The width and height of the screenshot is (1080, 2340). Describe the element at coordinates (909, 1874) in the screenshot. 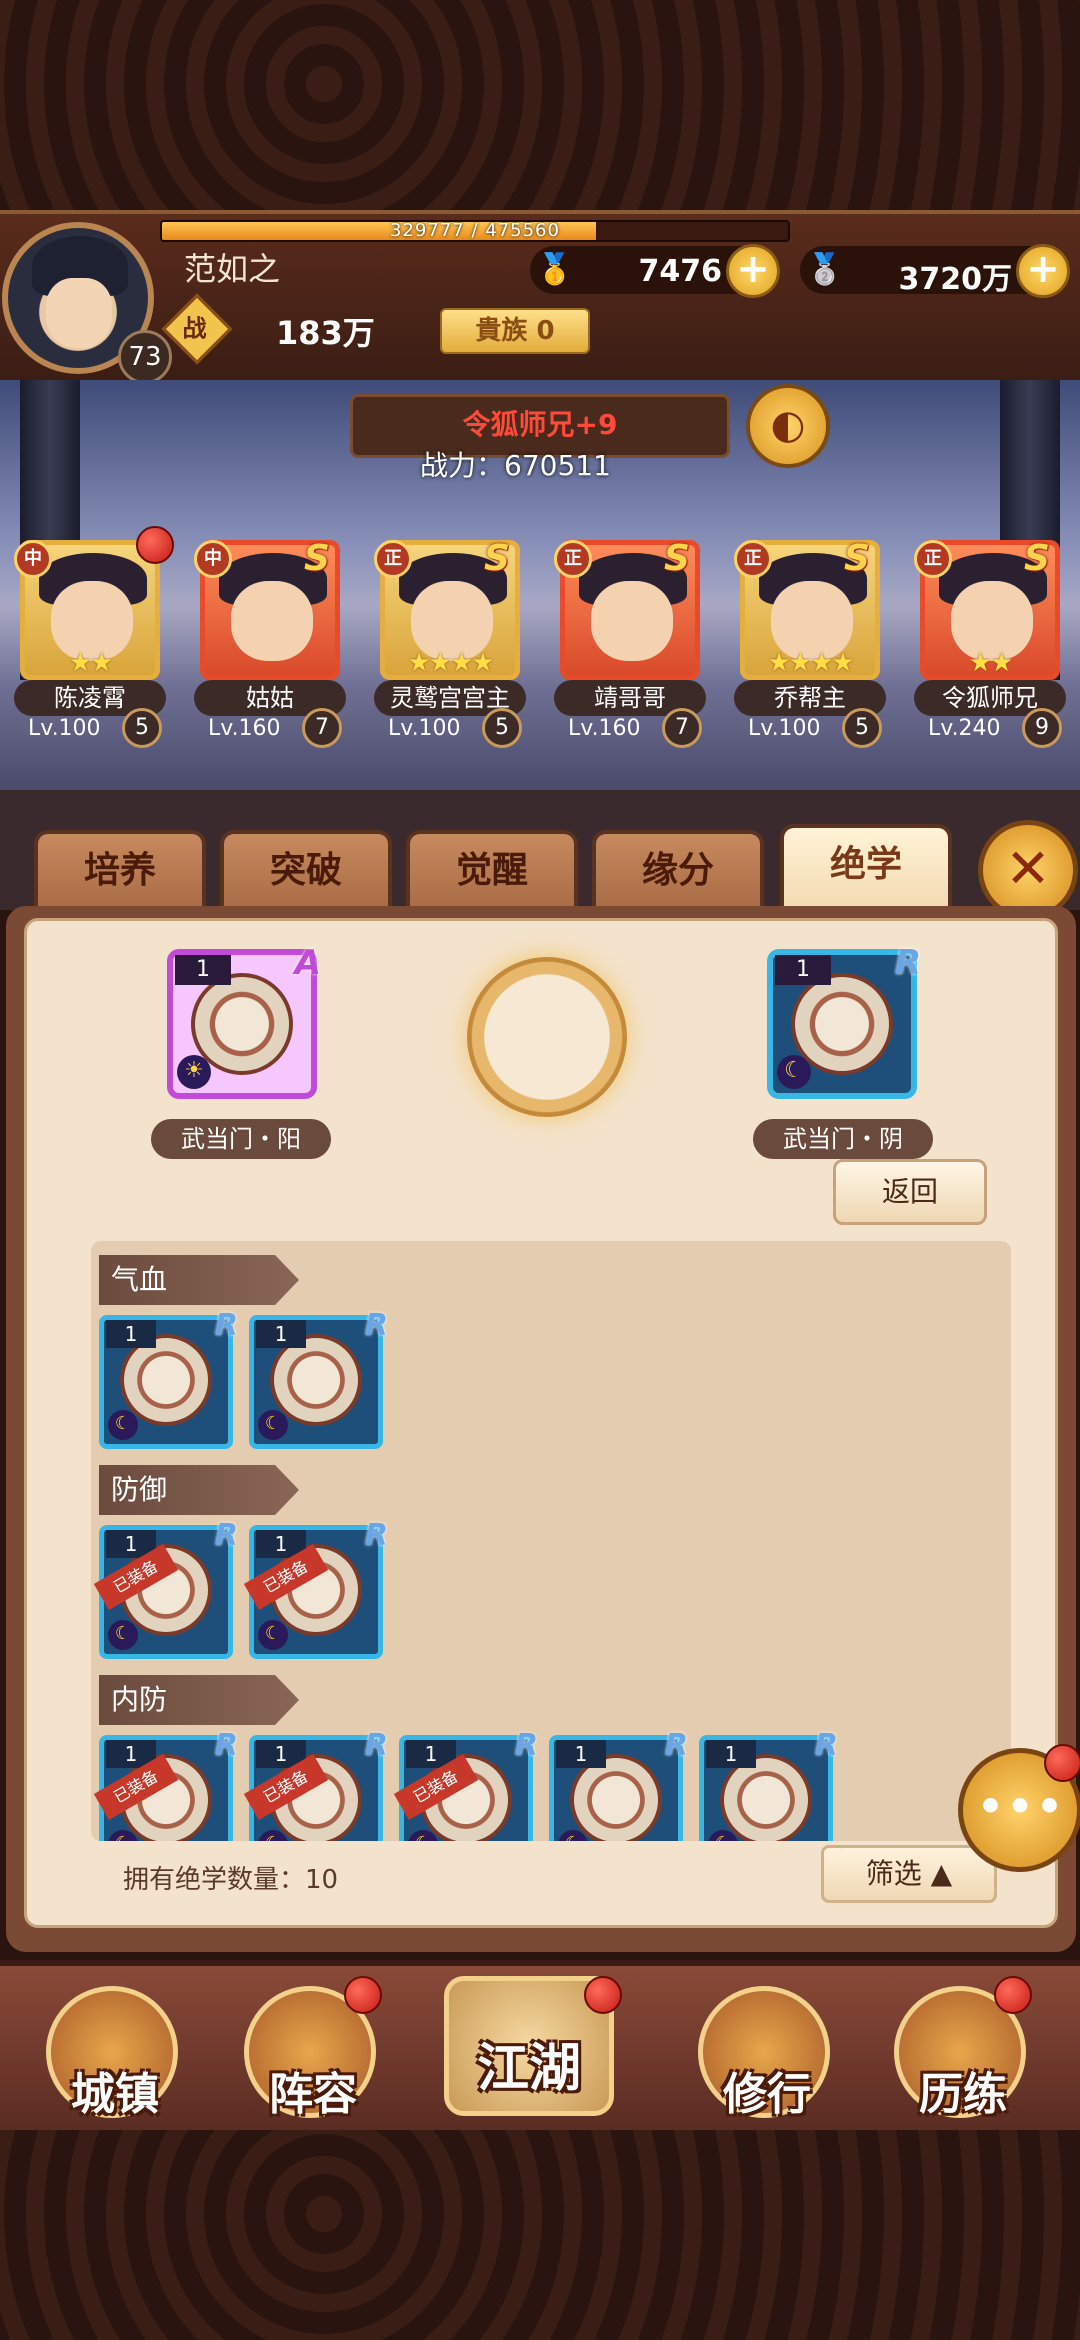

I see `filter-button: 筛选 ▲` at that location.